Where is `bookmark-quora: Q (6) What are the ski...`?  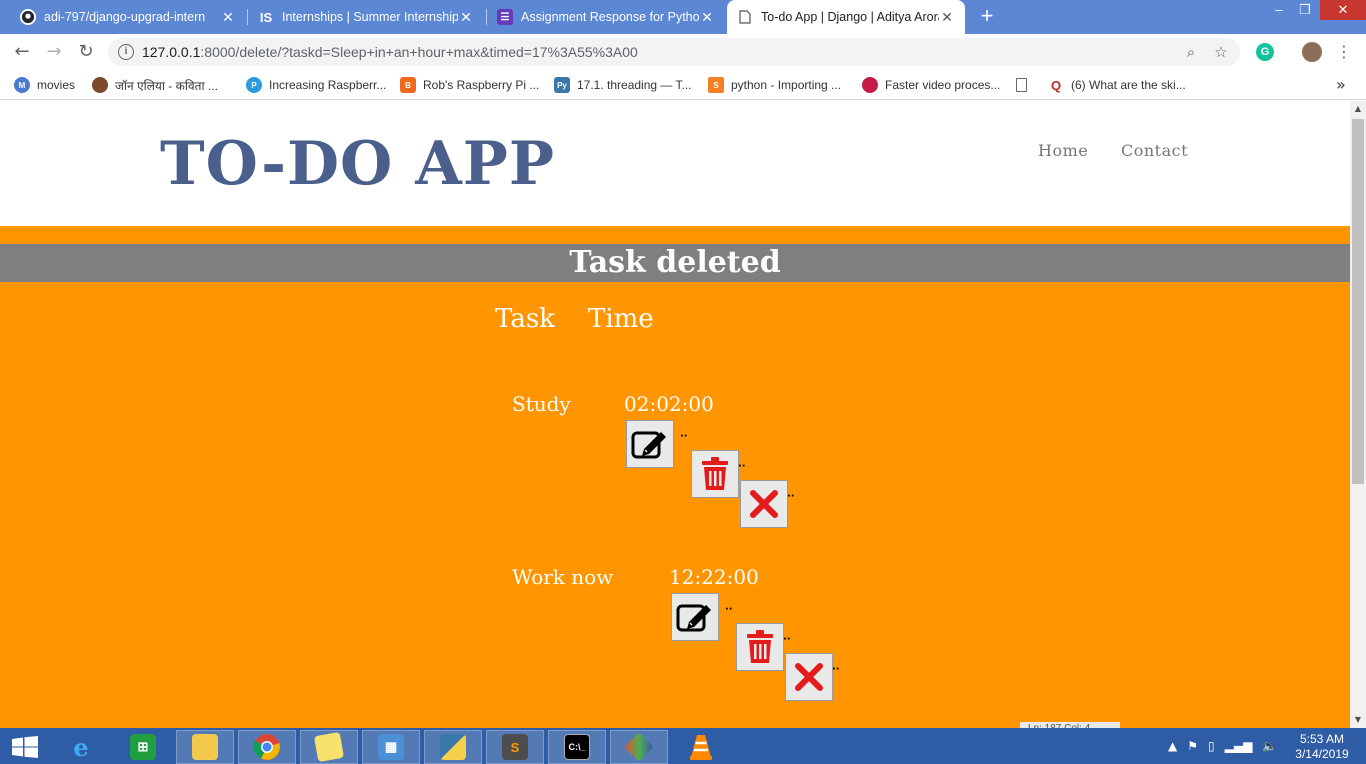 bookmark-quora: Q (6) What are the ski... is located at coordinates (1117, 85).